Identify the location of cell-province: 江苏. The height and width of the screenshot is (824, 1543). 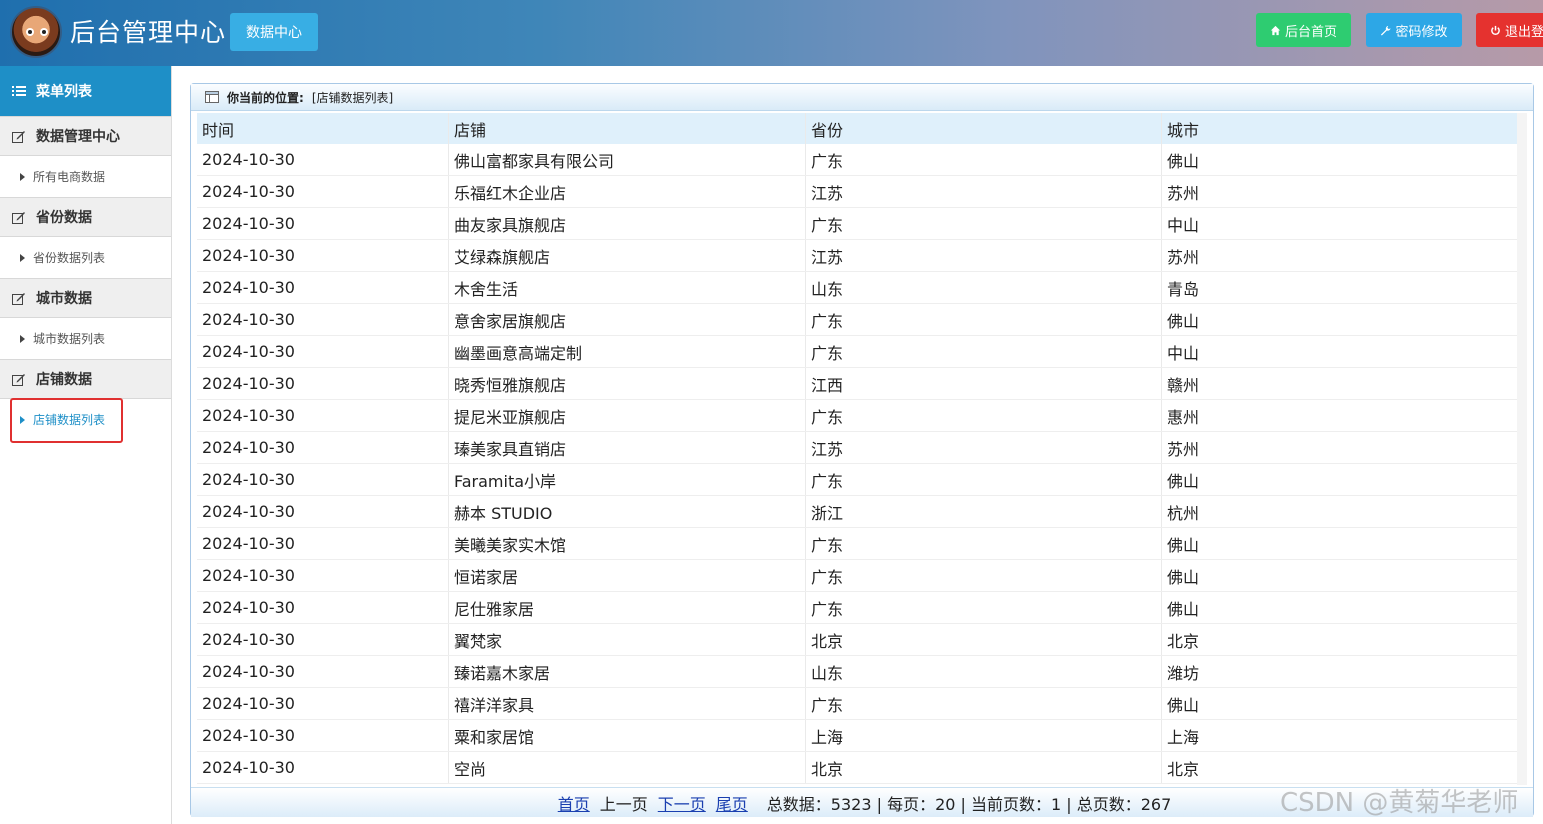
(984, 447).